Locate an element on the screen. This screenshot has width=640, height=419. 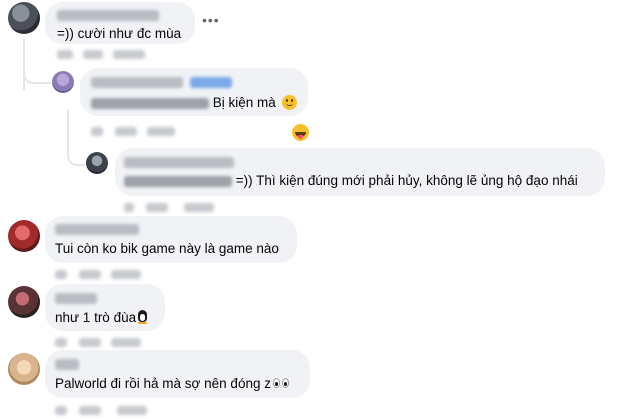
comment-text: Palworld đi rồi hả mà sợ nên đóng z is located at coordinates (172, 384).